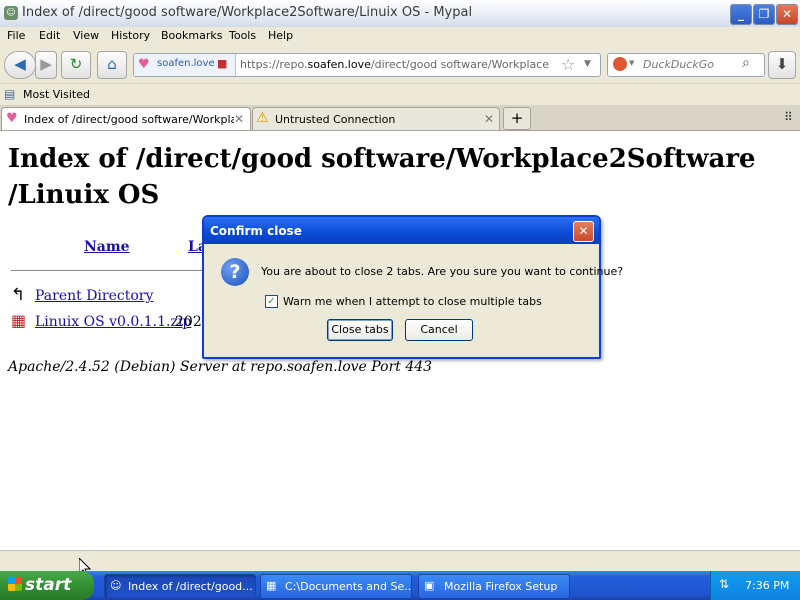  Describe the element at coordinates (86, 35) in the screenshot. I see `menu-view: View` at that location.